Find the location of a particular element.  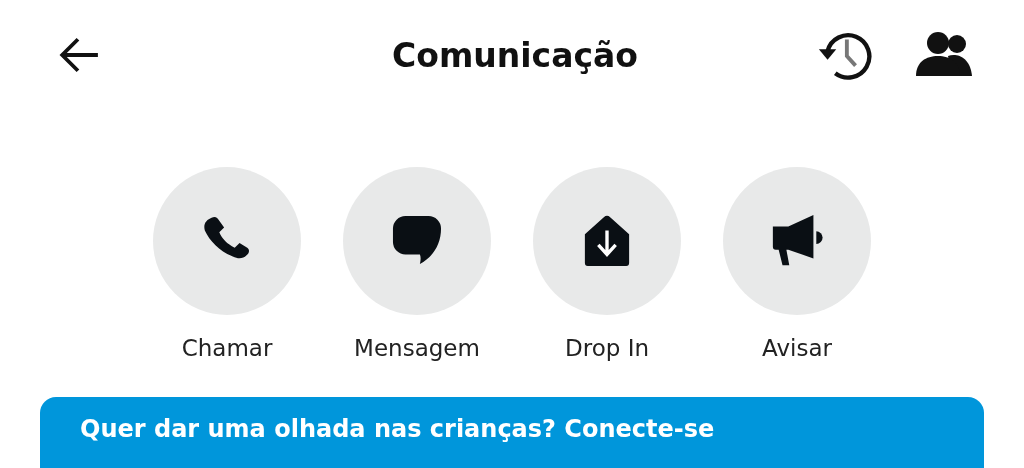

banner-text: Quer dar uma olhada nas crianças? Conecte-se is located at coordinates (397, 429).